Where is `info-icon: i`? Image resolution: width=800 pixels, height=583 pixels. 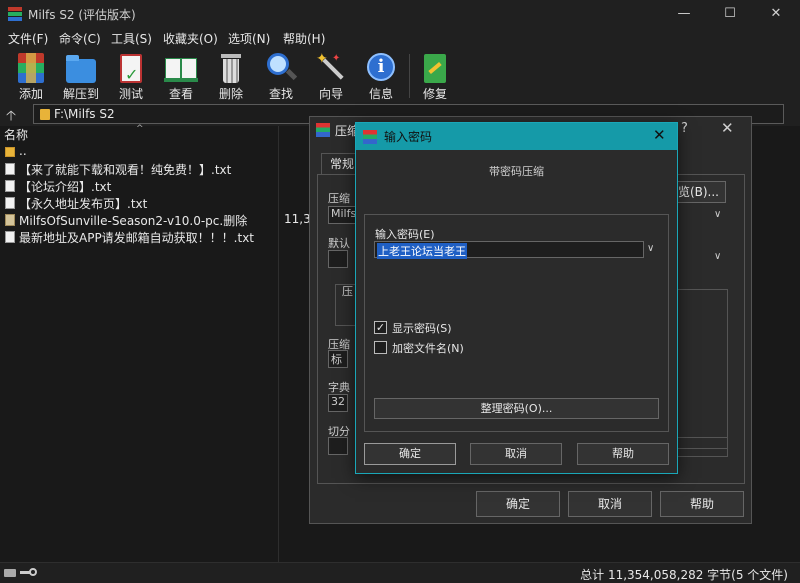
info-icon: i is located at coordinates (381, 68).